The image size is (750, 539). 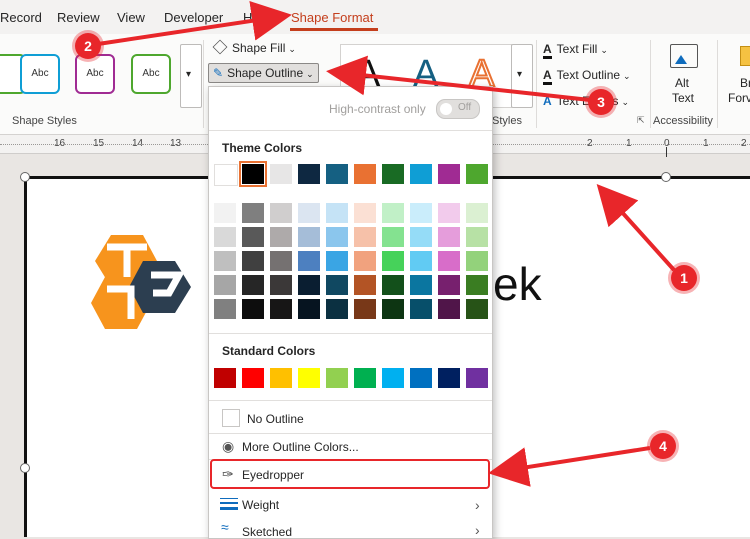 I want to click on callout-badge-2: 2, so click(x=88, y=46).